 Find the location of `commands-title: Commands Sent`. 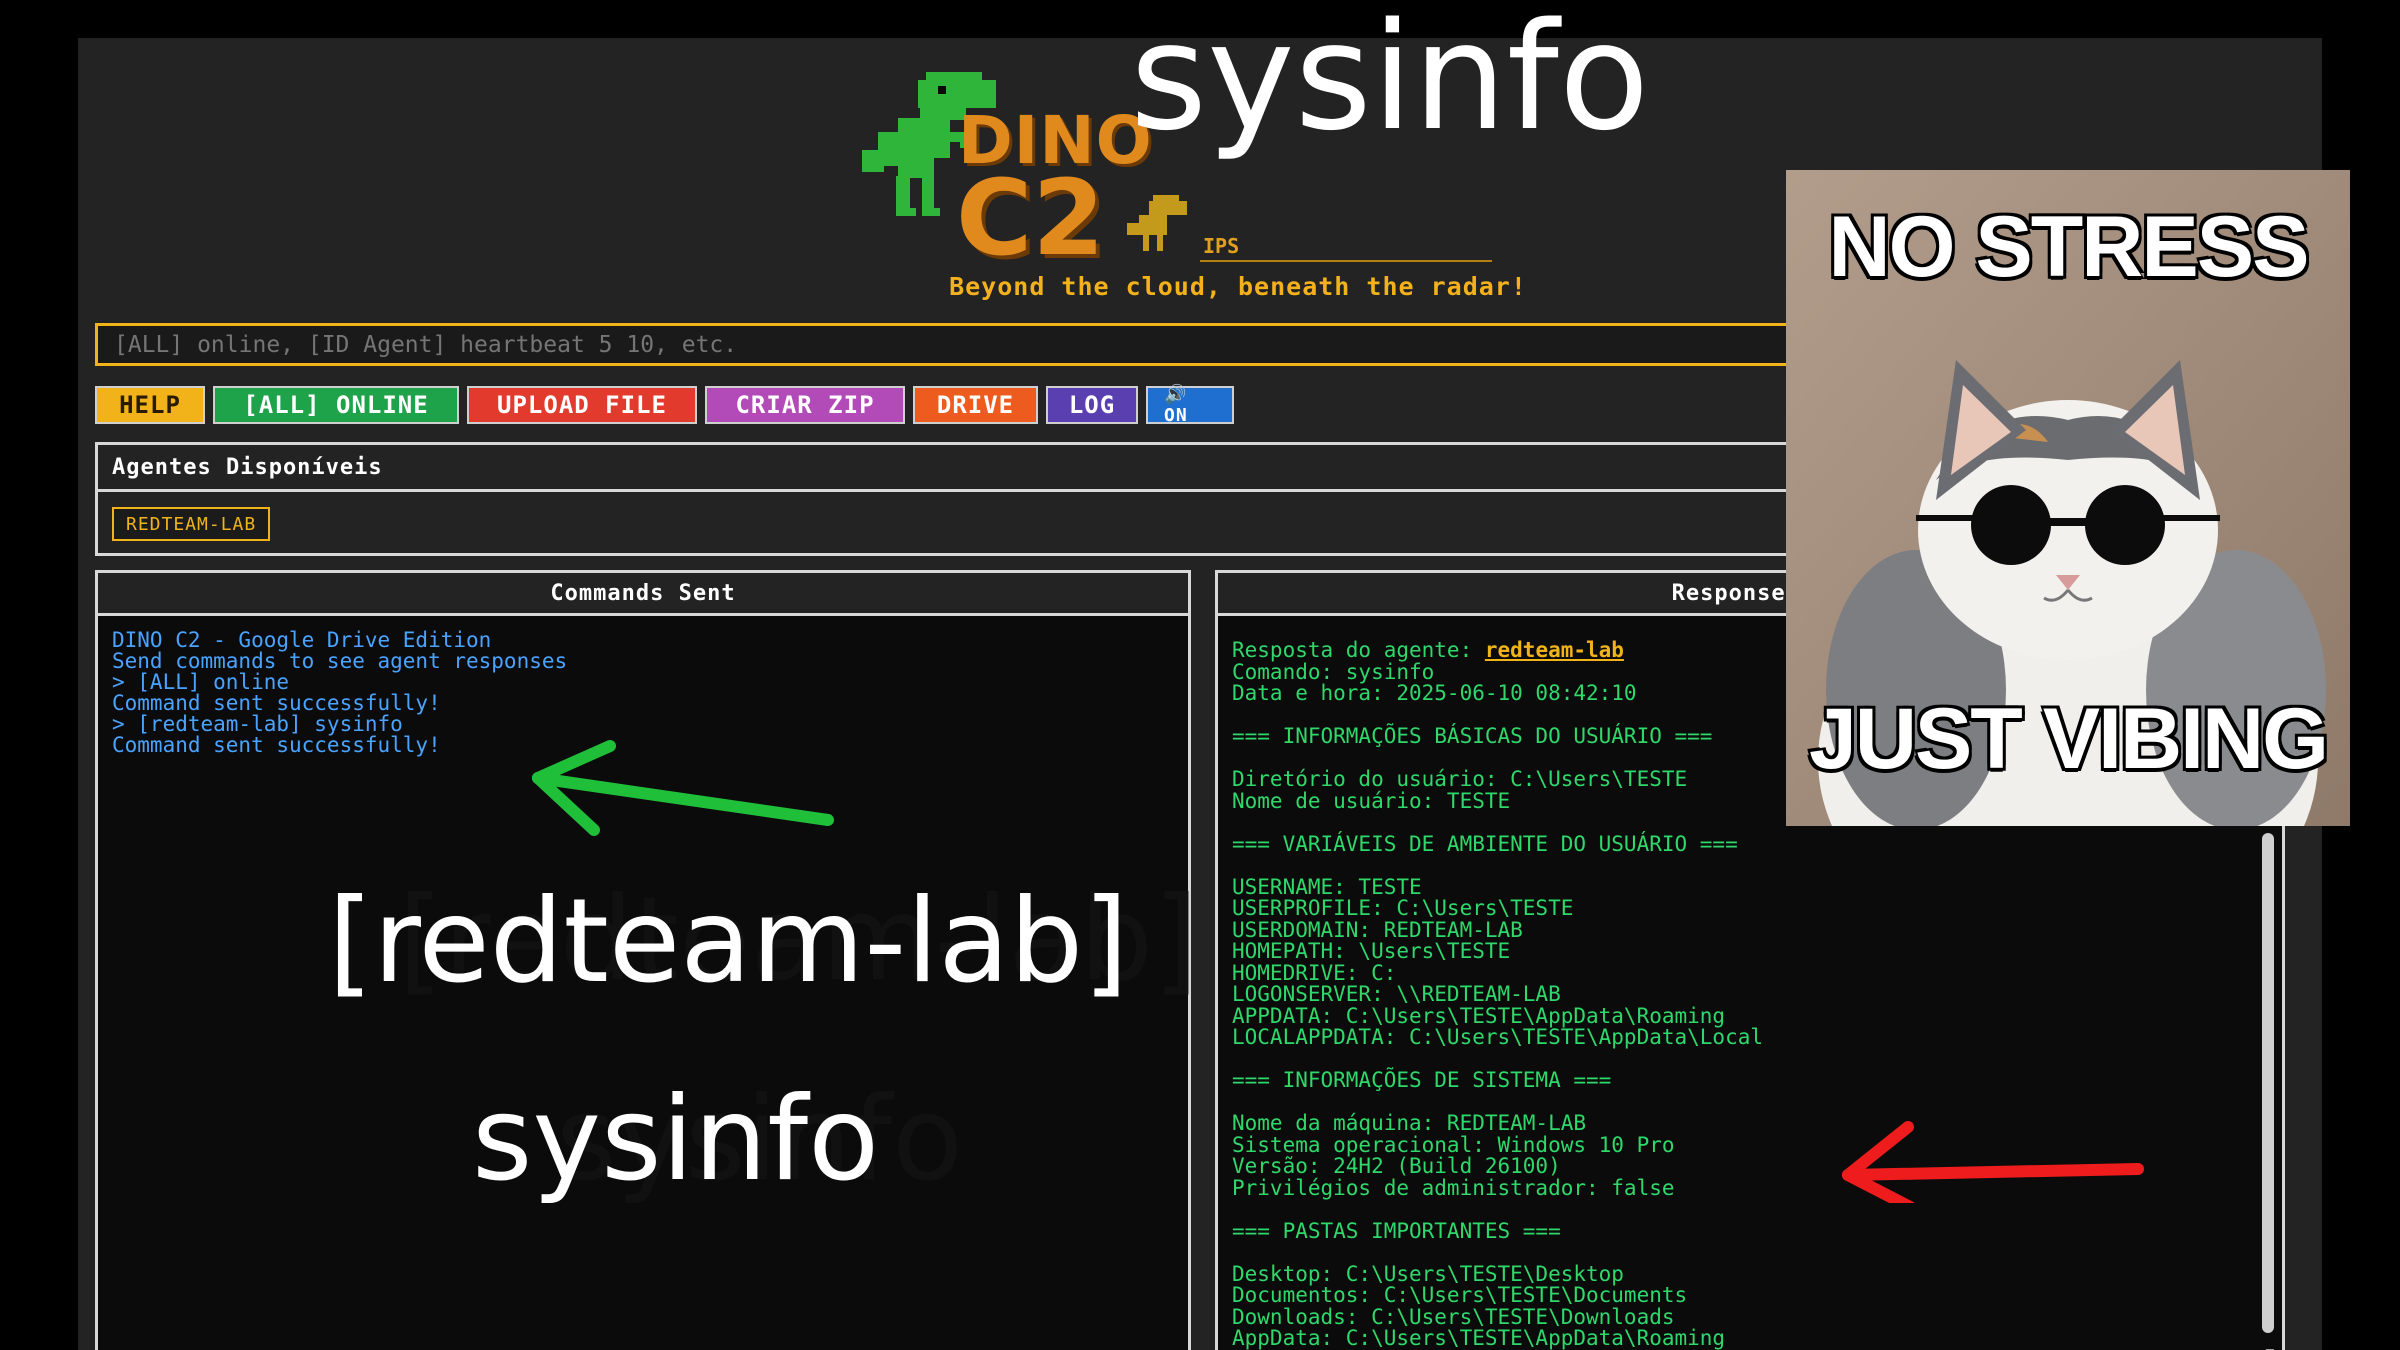

commands-title: Commands Sent is located at coordinates (643, 594).